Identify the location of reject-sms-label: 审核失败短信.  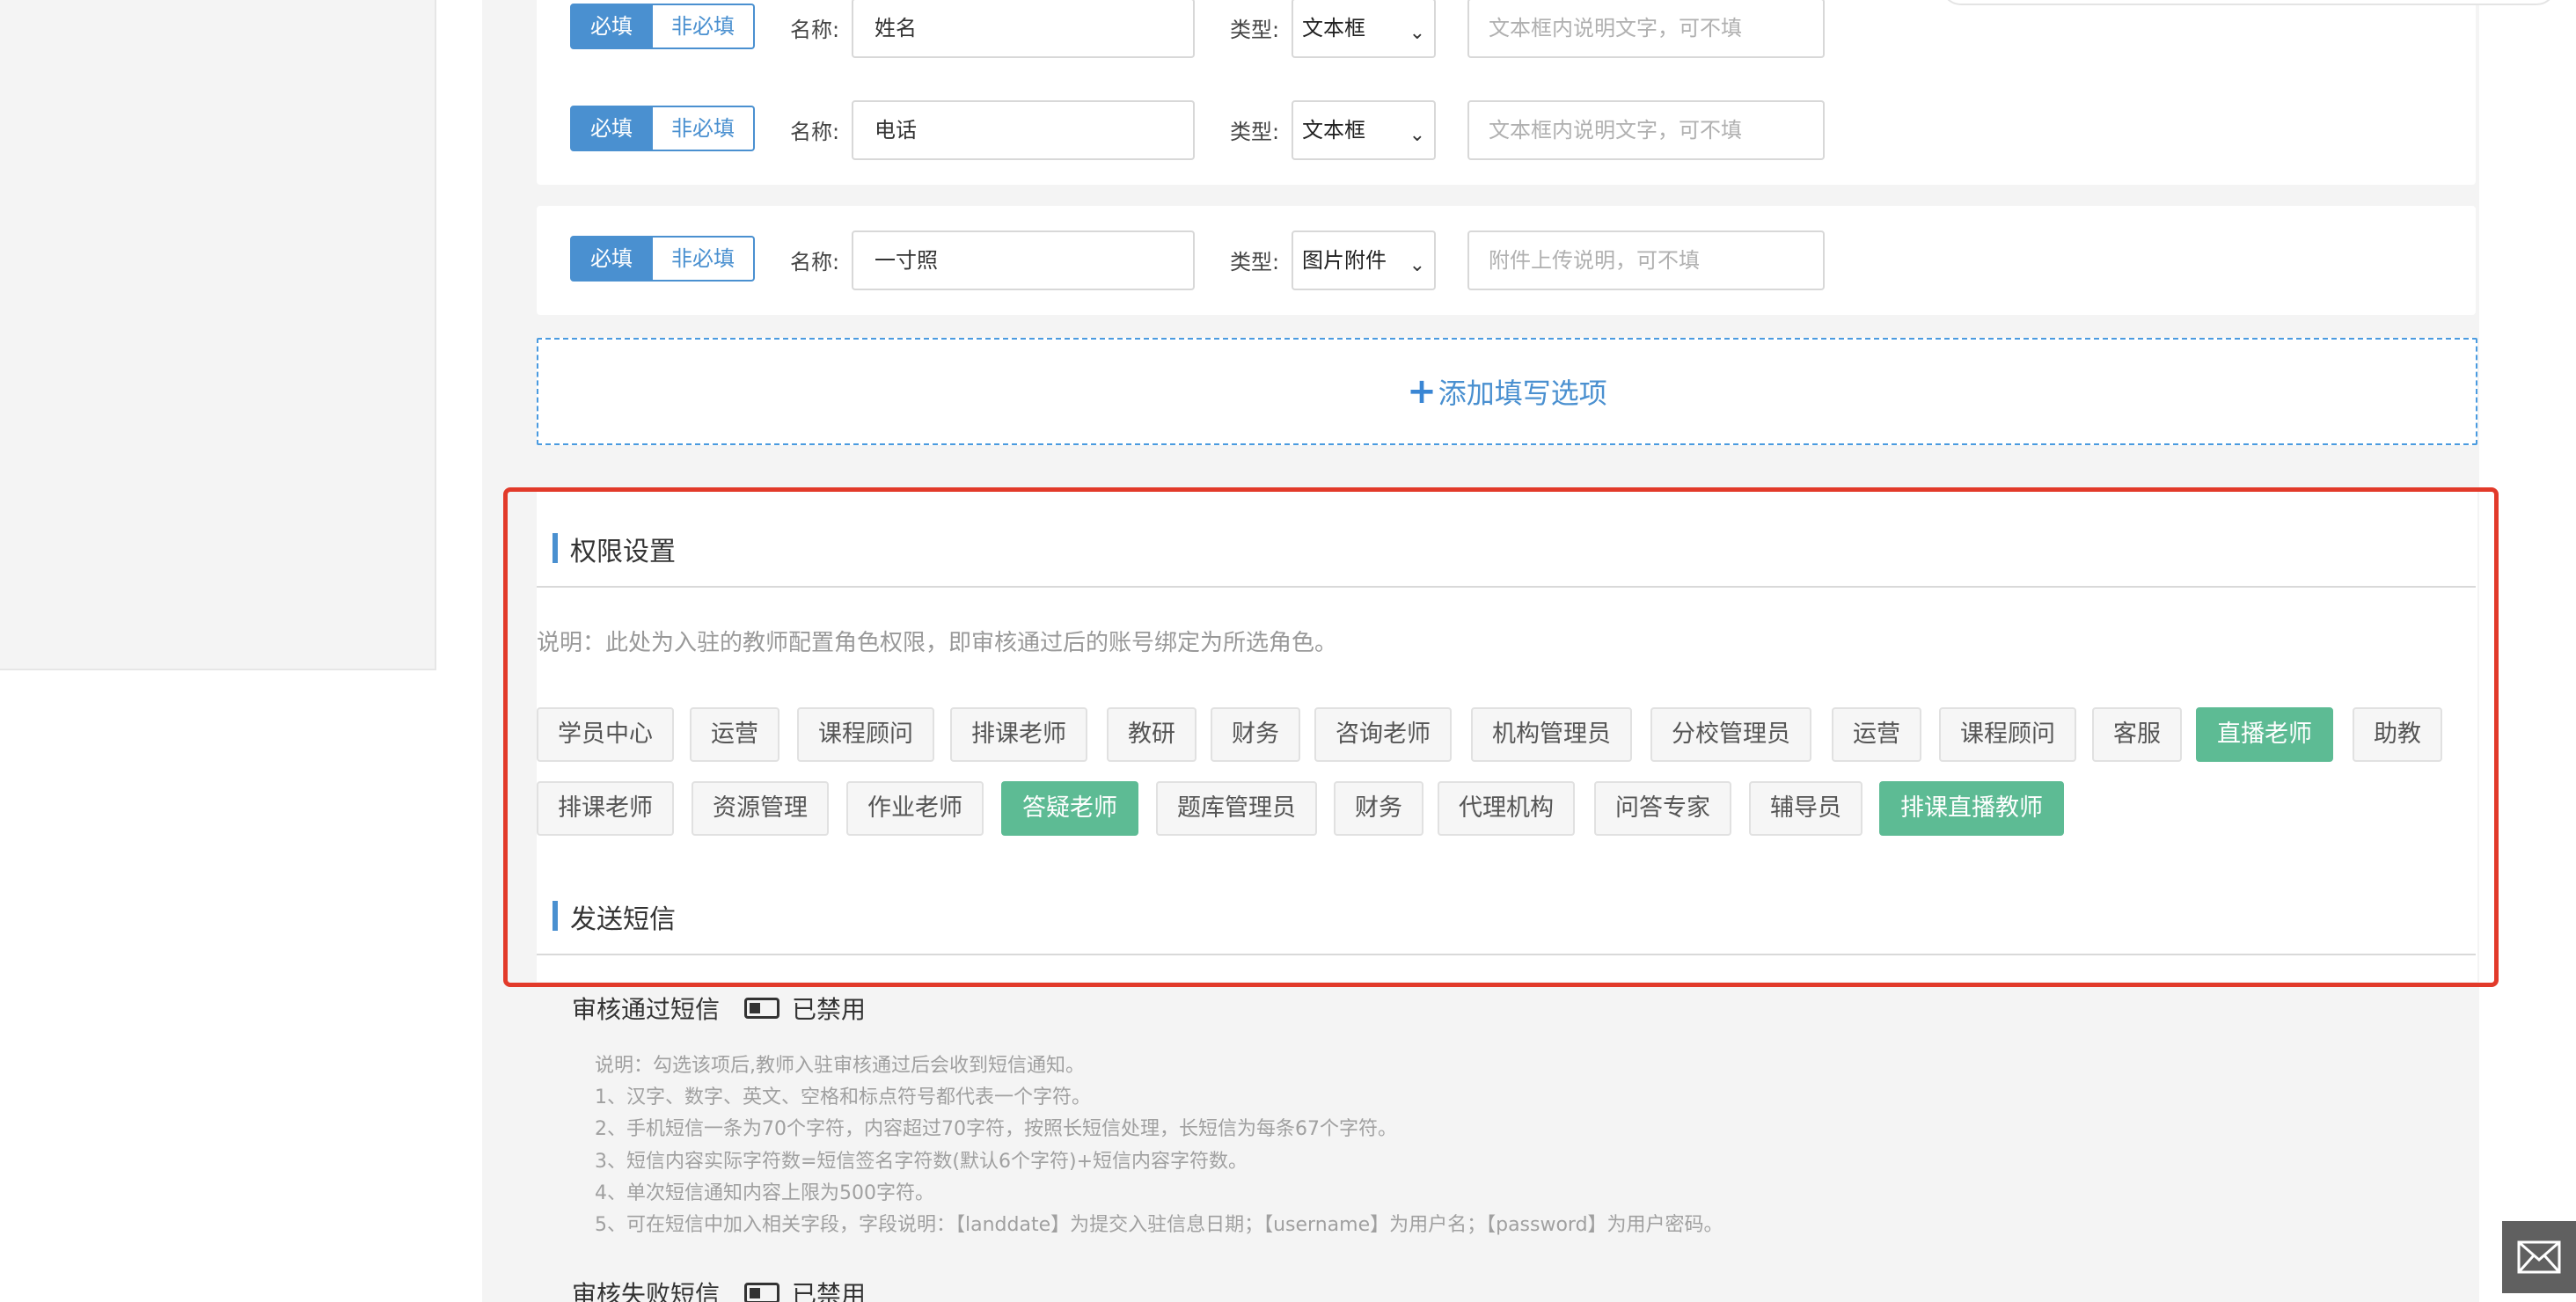
(646, 1291).